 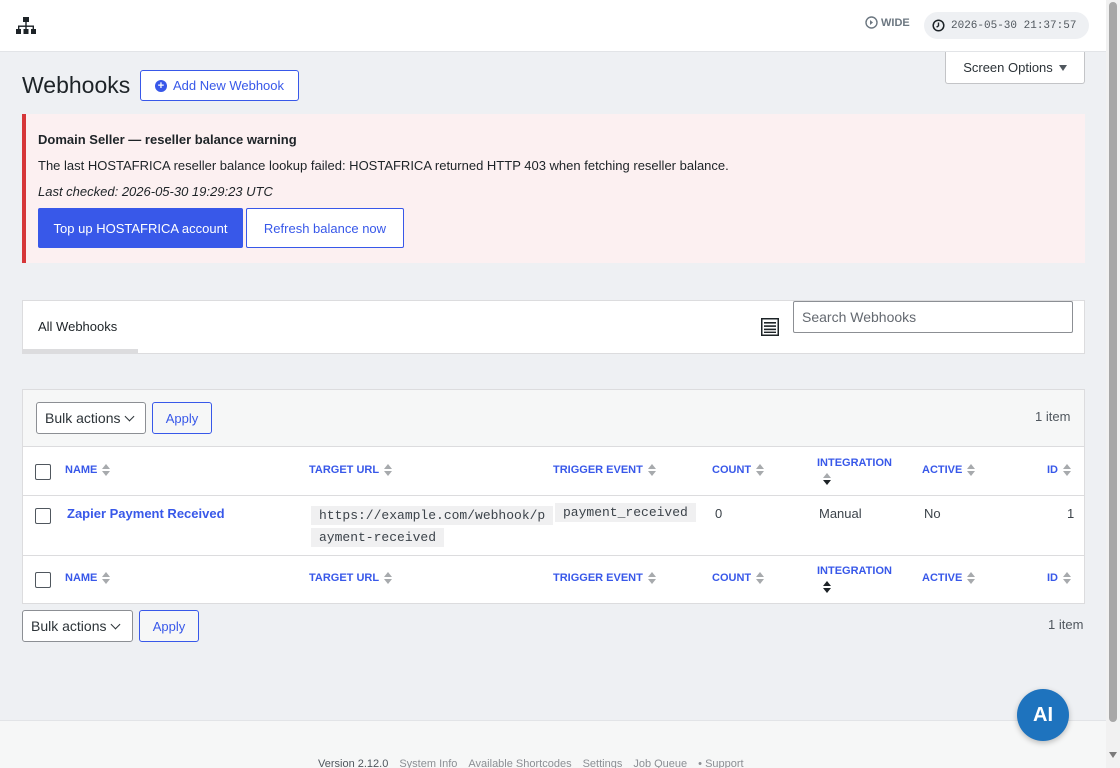 I want to click on sort-asc-icon, so click(x=827, y=587).